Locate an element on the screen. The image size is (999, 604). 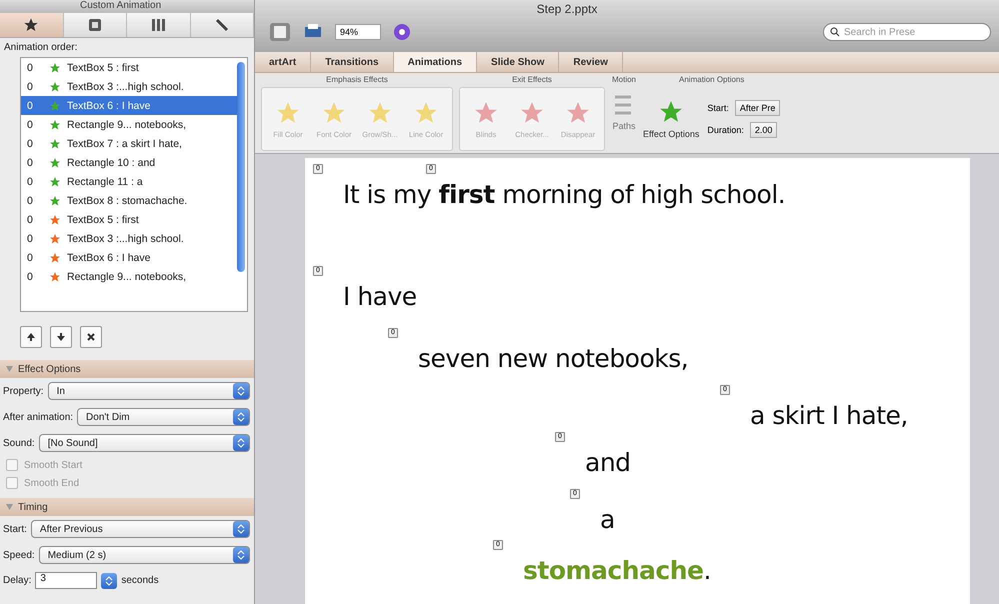
field-label: Delay: is located at coordinates (17, 580).